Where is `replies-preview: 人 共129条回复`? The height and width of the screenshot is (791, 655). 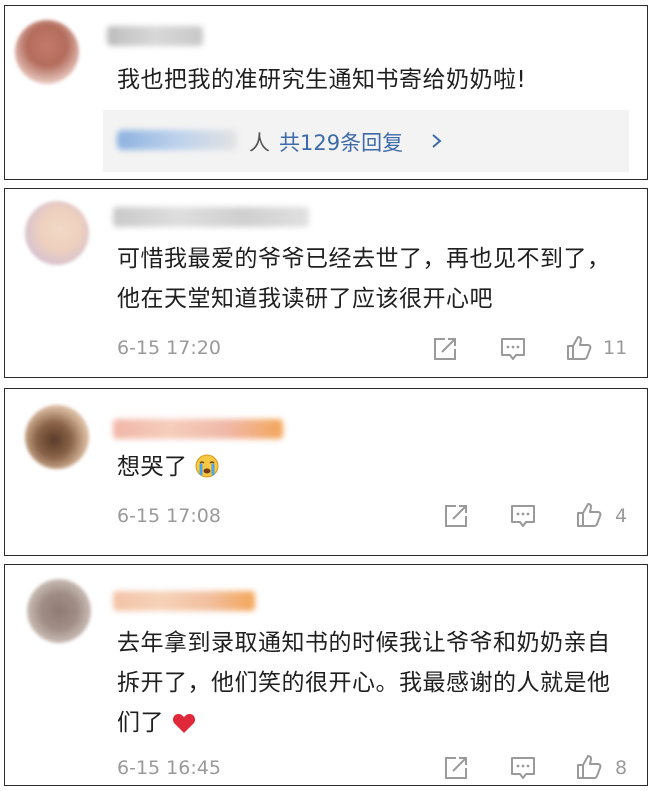
replies-preview: 人 共129条回复 is located at coordinates (366, 141).